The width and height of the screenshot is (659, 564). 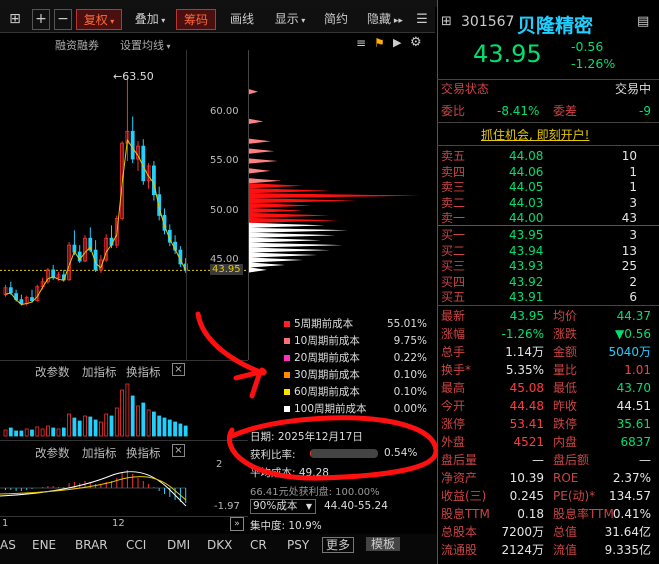 I want to click on order-label: 买一, so click(x=453, y=235).